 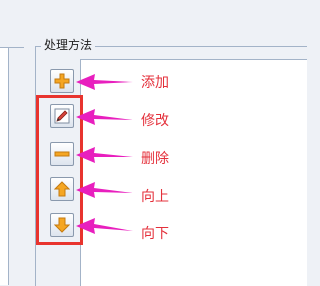 I want to click on callout-edit: 修改, so click(x=155, y=121).